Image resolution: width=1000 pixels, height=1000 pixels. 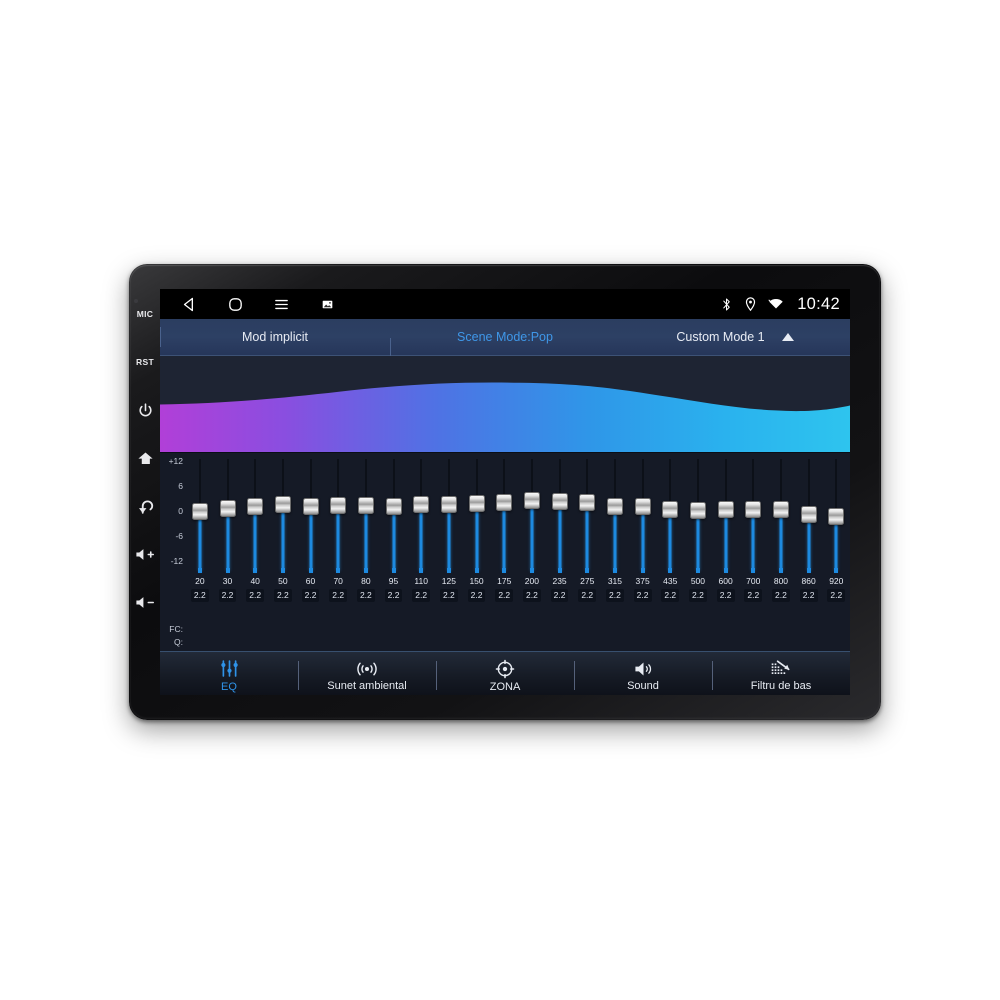 What do you see at coordinates (505, 304) in the screenshot?
I see `status-bar: 10:42` at bounding box center [505, 304].